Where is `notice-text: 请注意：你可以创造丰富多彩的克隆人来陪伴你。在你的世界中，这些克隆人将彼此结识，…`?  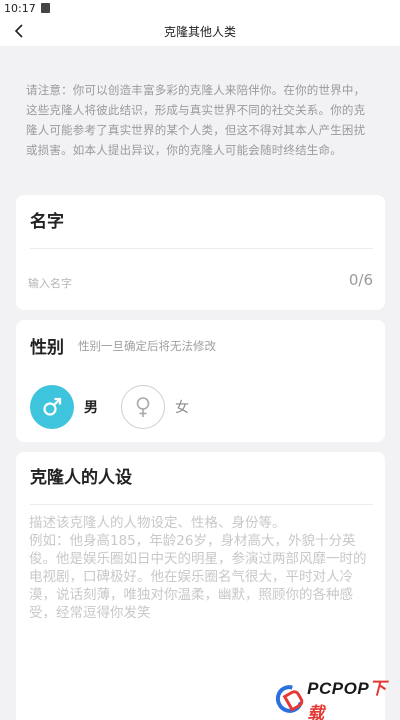 notice-text: 请注意：你可以创造丰富多彩的克隆人来陪伴你。在你的世界中，这些克隆人将彼此结识，… is located at coordinates (196, 120).